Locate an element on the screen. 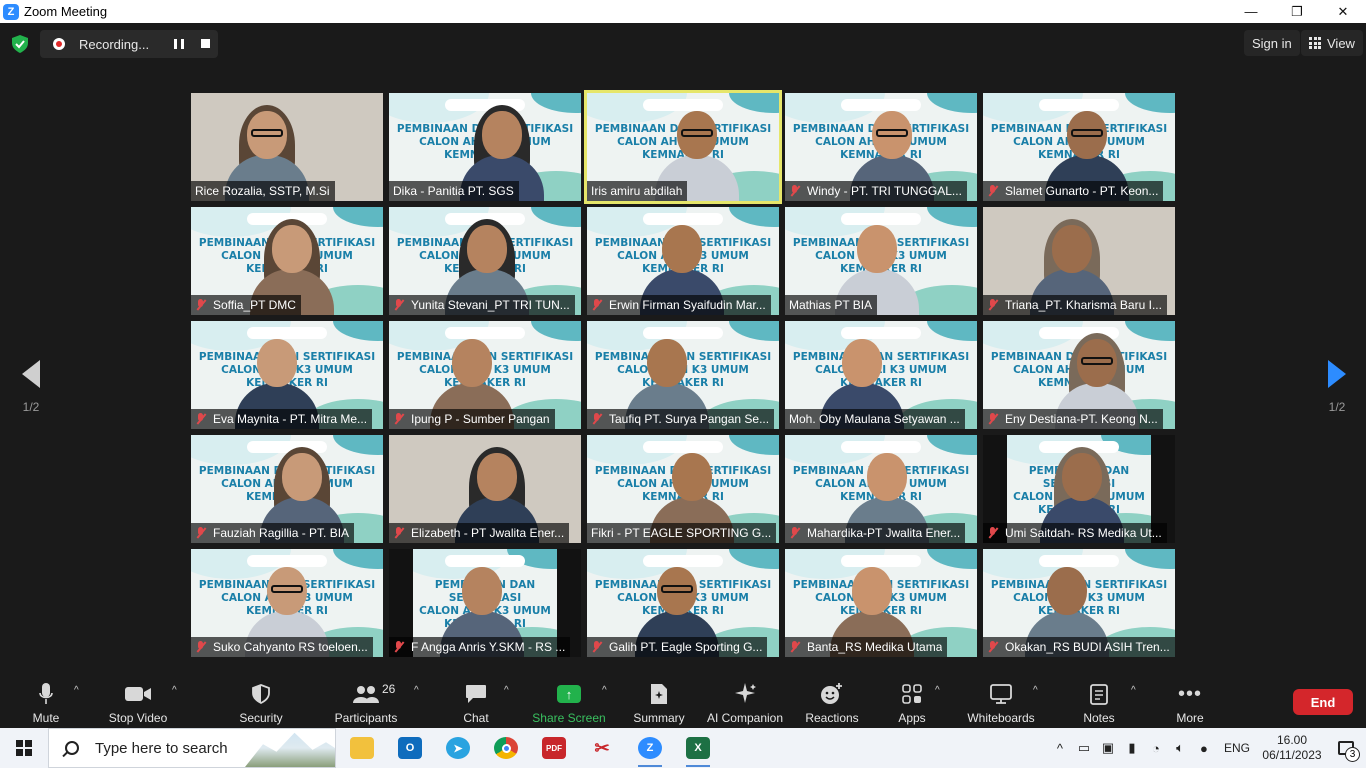 The width and height of the screenshot is (1366, 768). sign-in-button: Sign in is located at coordinates (1272, 43).